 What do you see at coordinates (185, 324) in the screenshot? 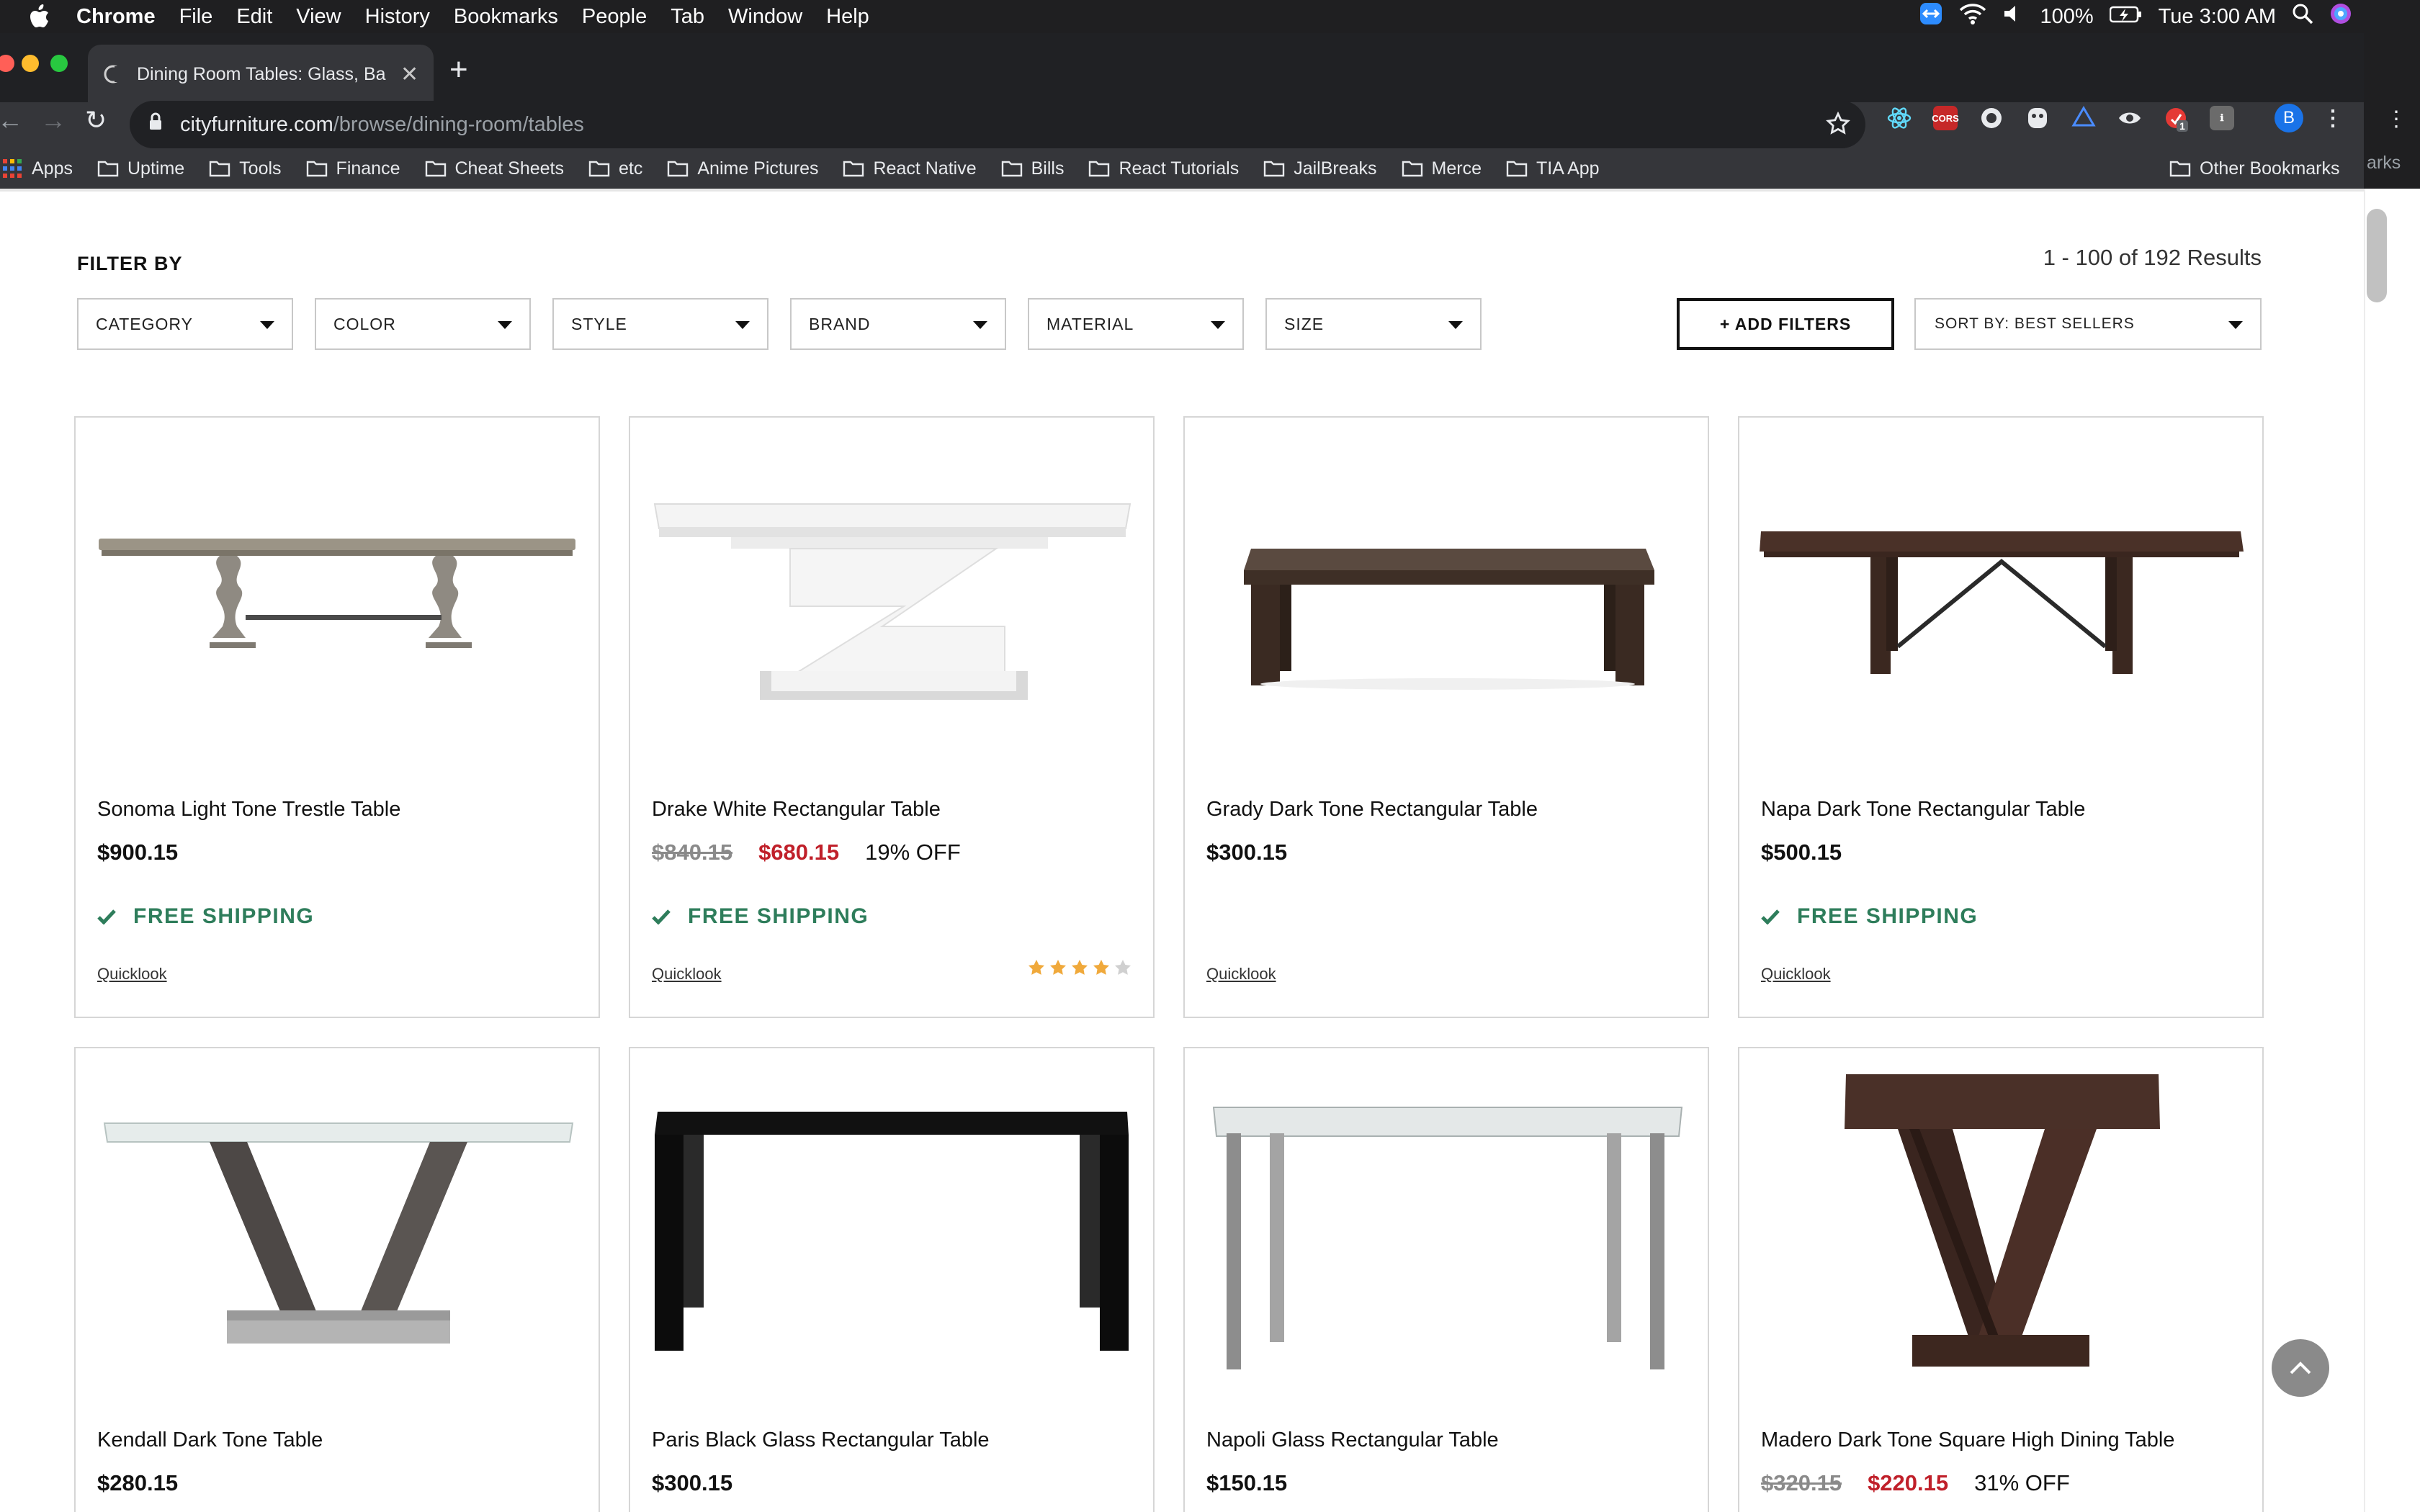
I see `filter-category-dropdown: CATEGORY` at bounding box center [185, 324].